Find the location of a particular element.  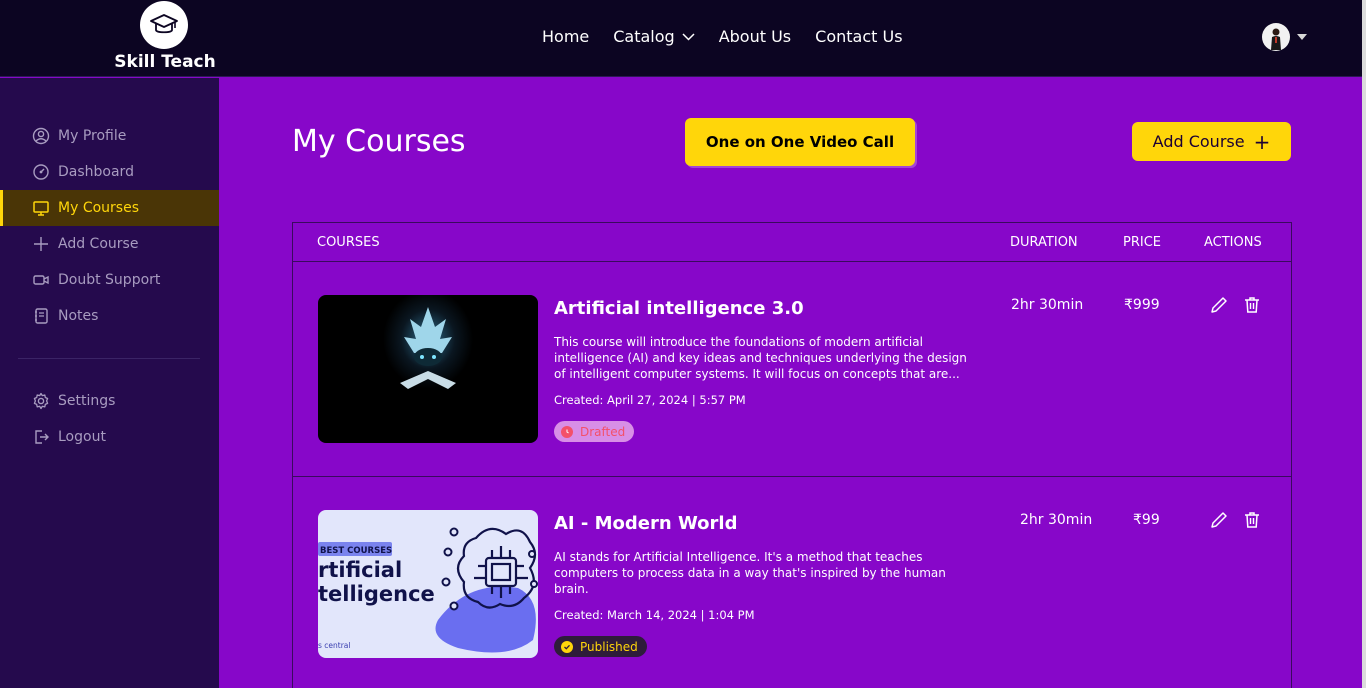

status-badge: Drafted is located at coordinates (594, 431).